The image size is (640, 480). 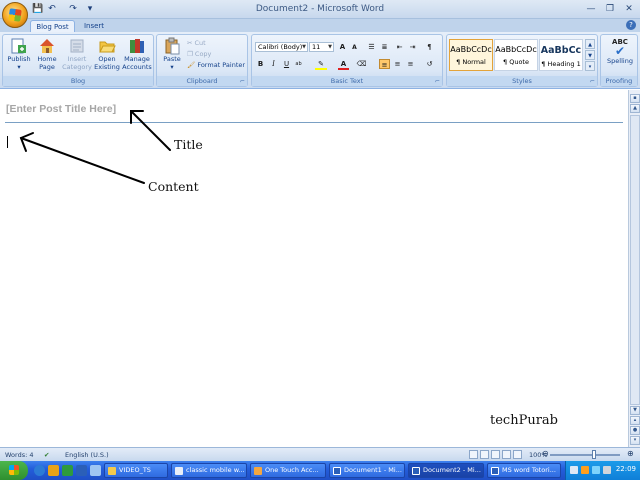 I want to click on content-arrow, so click(x=82, y=158).